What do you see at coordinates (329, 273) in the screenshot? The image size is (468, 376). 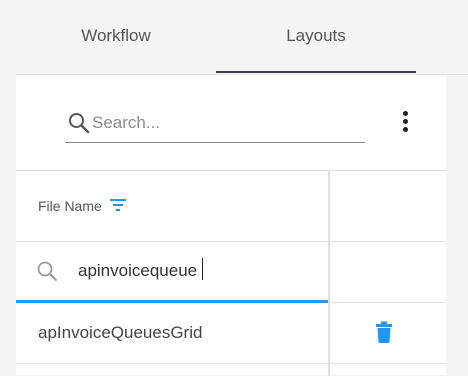 I see `column-divider` at bounding box center [329, 273].